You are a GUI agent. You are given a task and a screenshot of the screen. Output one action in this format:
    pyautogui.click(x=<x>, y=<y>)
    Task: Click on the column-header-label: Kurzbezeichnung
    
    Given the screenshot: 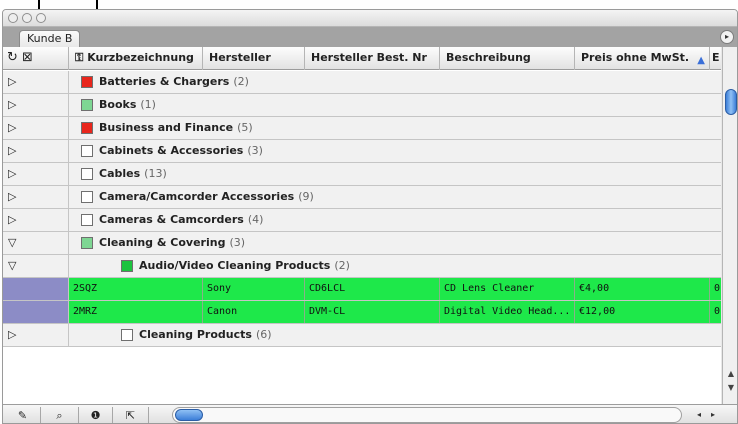 What is the action you would take?
    pyautogui.click(x=140, y=57)
    